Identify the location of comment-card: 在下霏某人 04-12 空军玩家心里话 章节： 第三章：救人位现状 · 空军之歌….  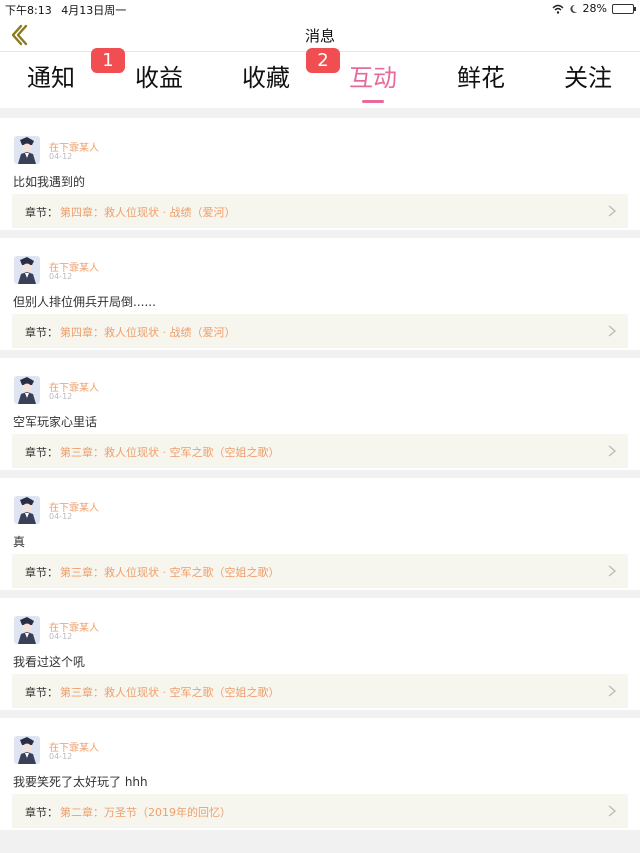
(320, 414).